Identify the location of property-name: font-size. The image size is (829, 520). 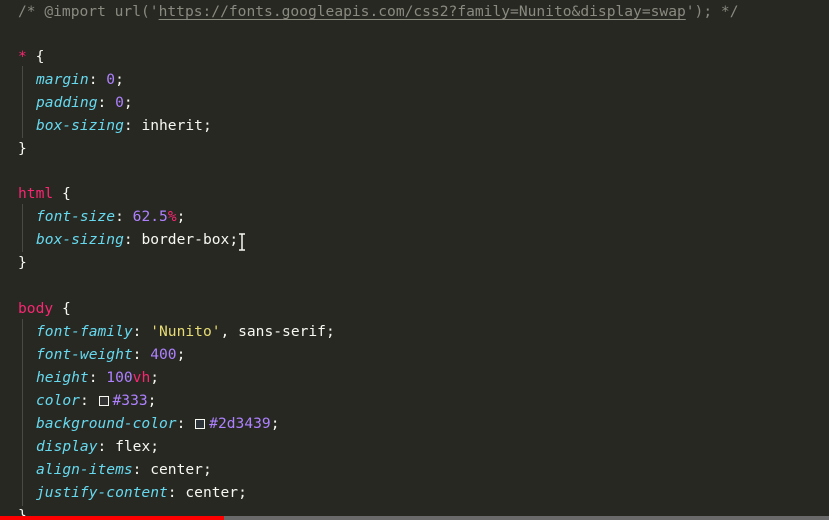
(76, 216).